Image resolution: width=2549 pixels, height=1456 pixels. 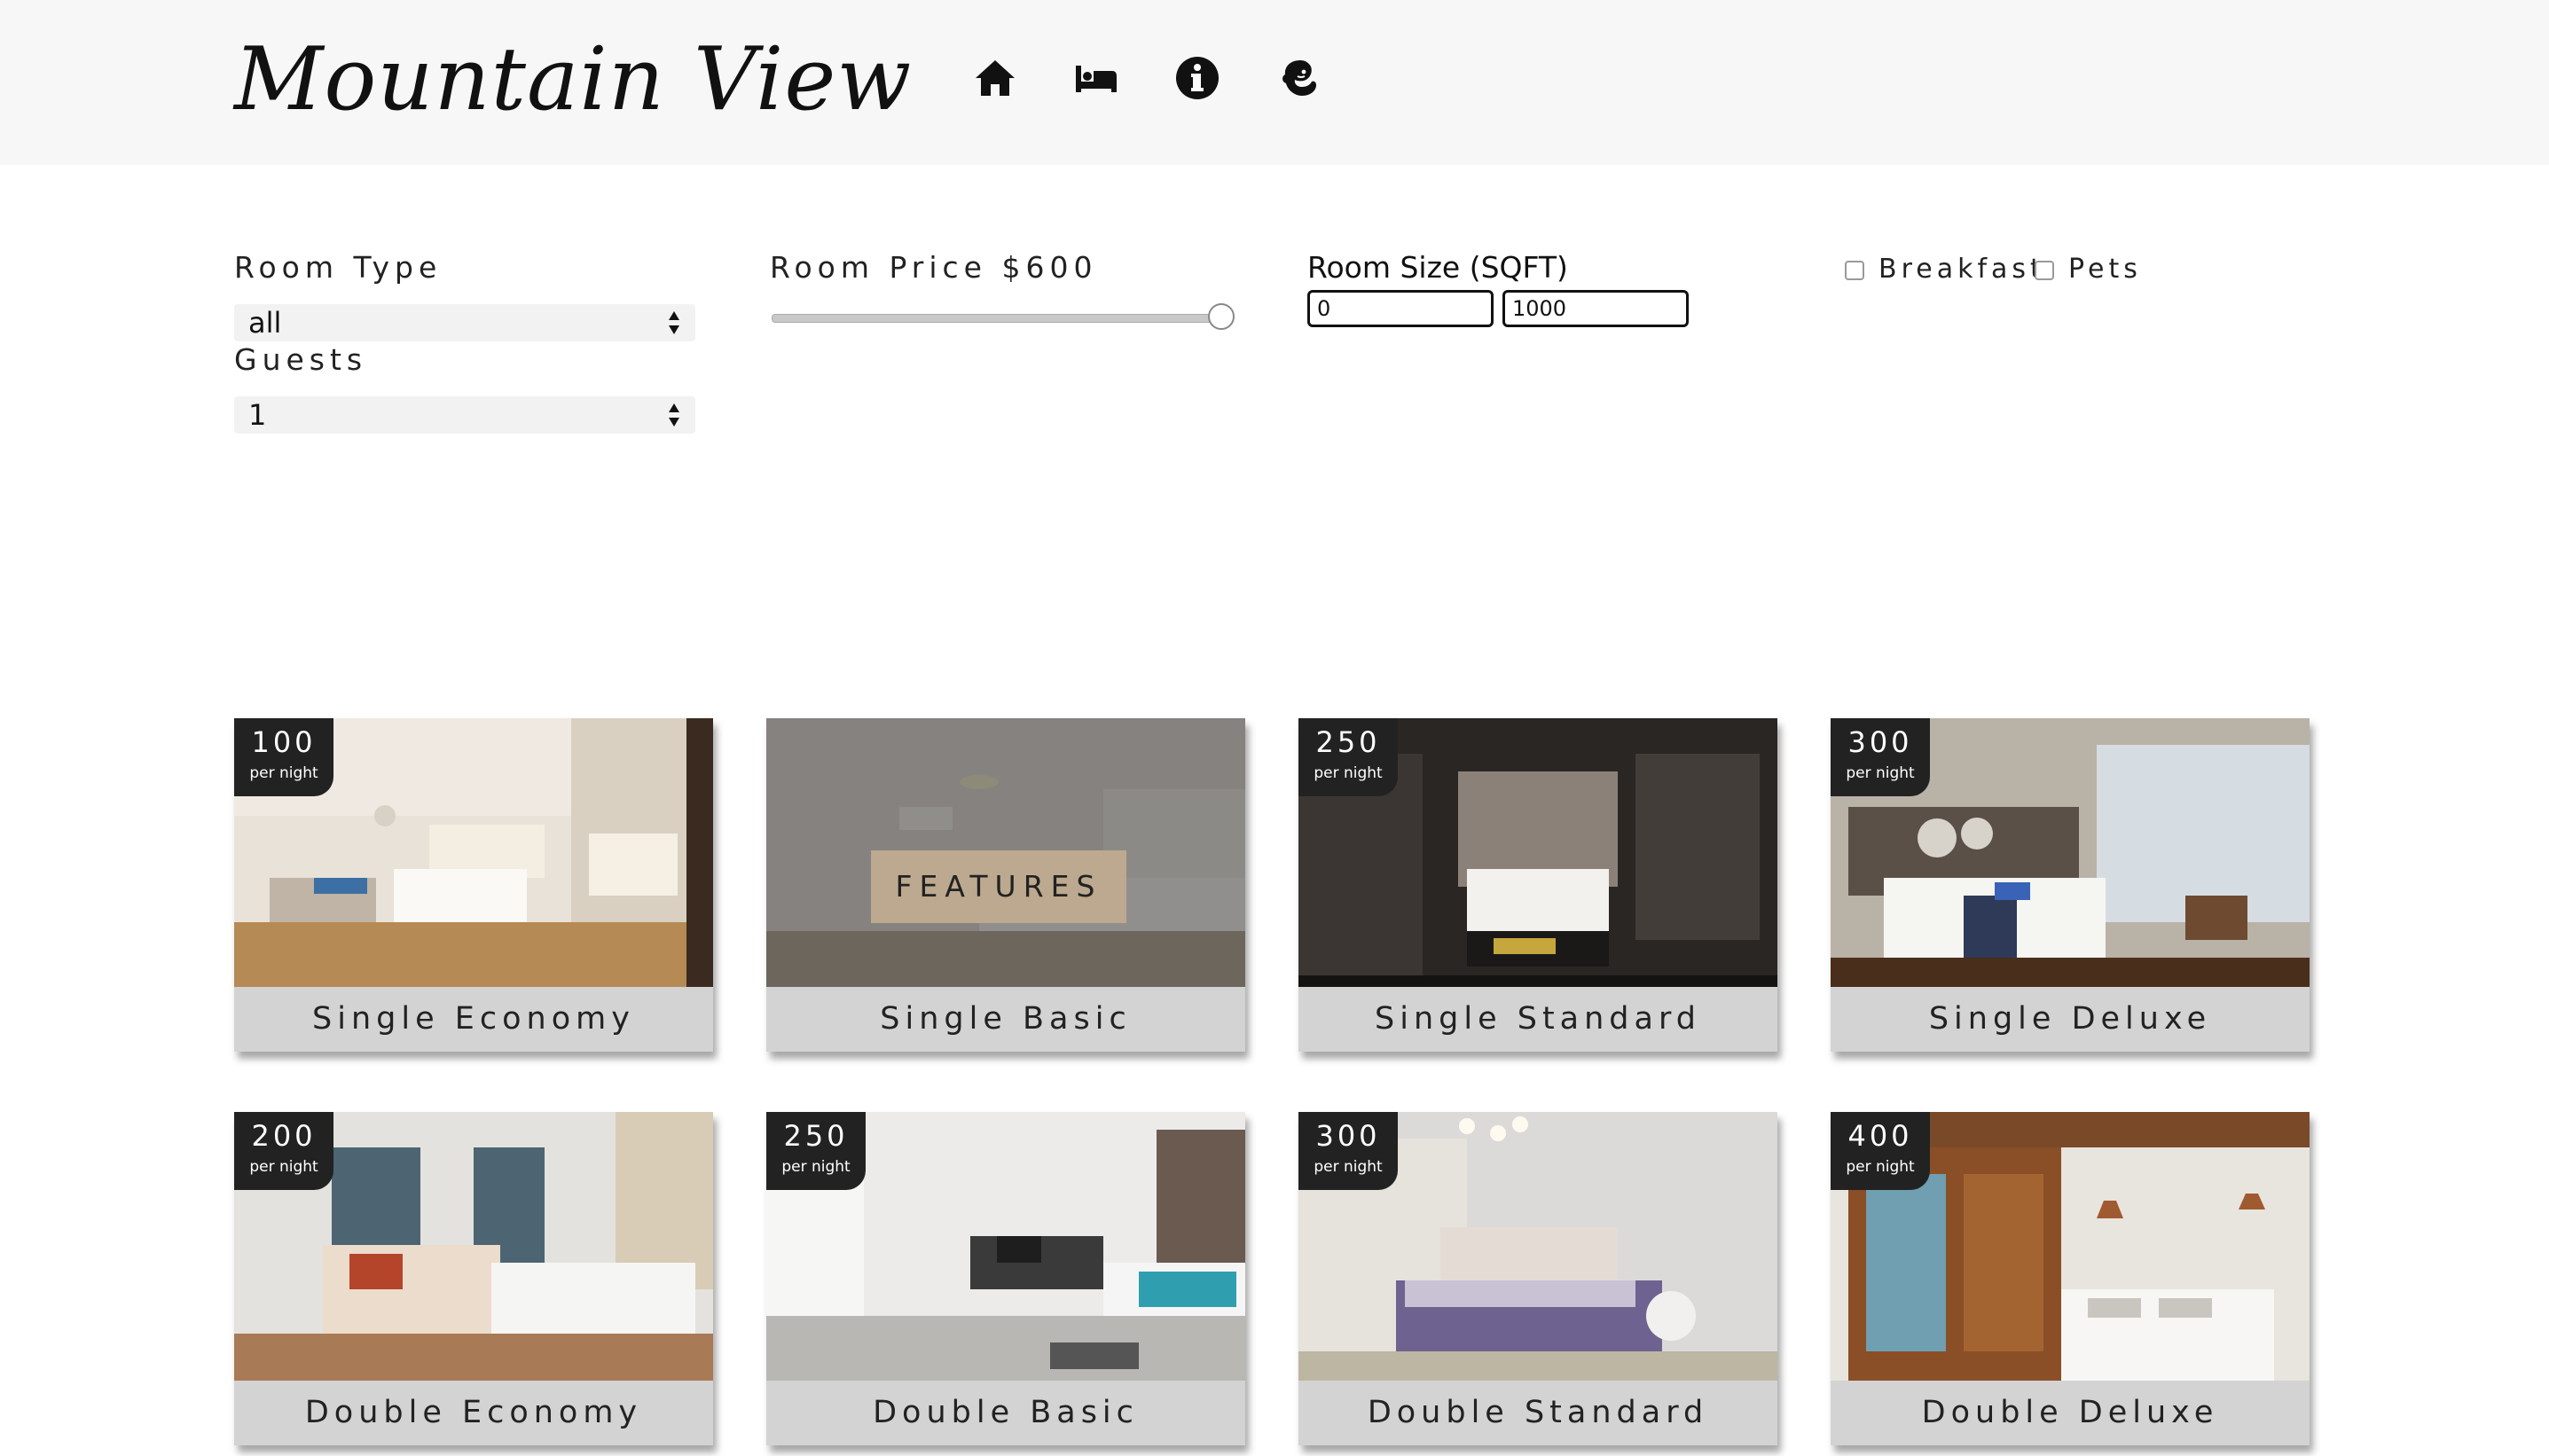 I want to click on room-photo: FEATURES, so click(x=1006, y=852).